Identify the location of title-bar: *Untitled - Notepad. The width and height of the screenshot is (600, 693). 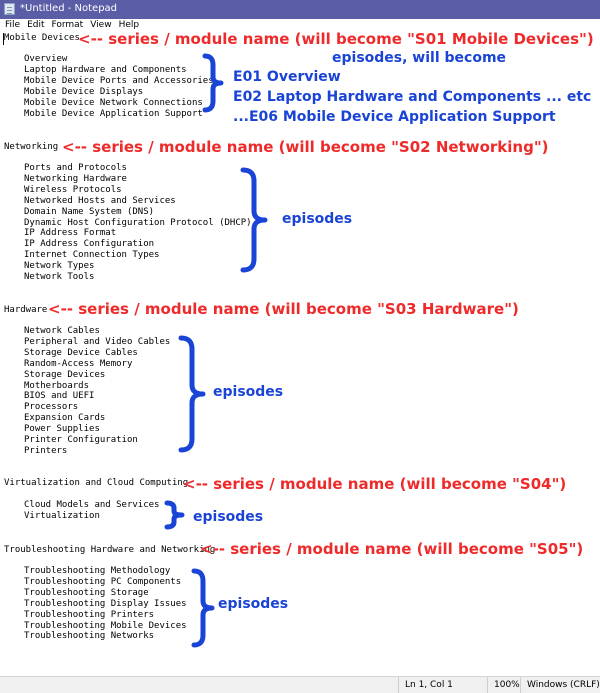
(300, 9).